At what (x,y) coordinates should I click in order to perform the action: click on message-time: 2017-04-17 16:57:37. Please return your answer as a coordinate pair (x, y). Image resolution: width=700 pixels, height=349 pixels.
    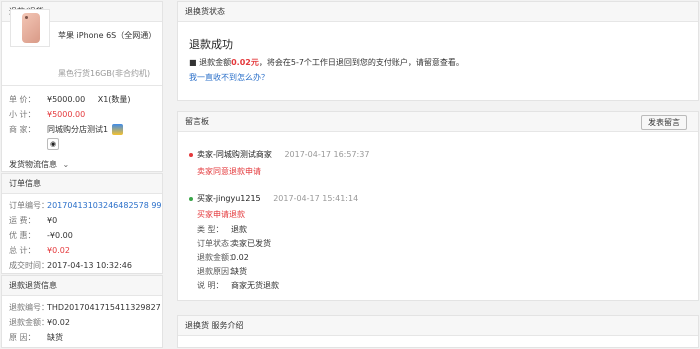
    Looking at the image, I should click on (327, 154).